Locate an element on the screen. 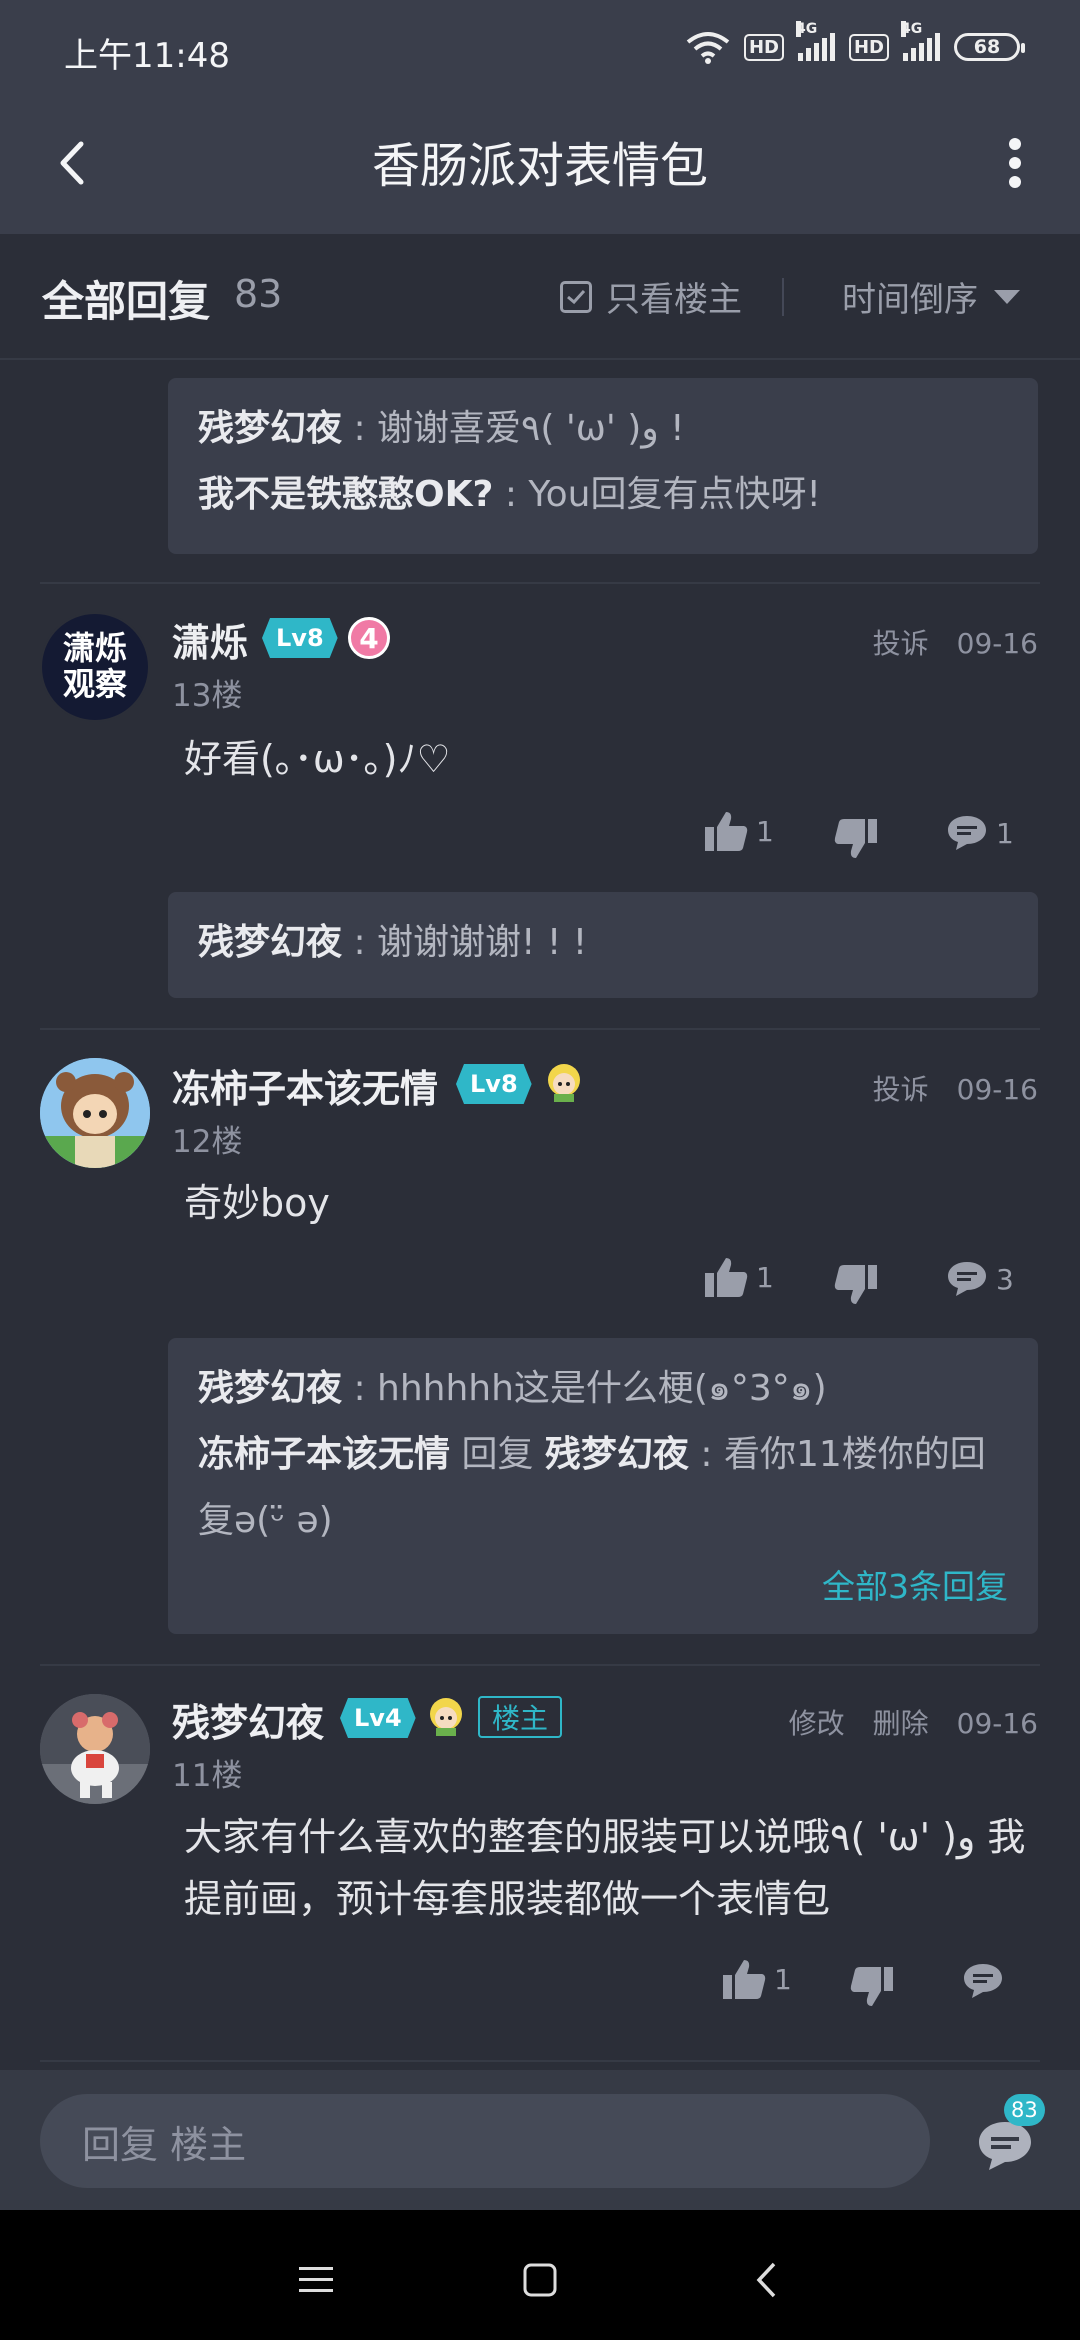 The image size is (1080, 2340). delete-button: 删除 is located at coordinates (901, 1723).